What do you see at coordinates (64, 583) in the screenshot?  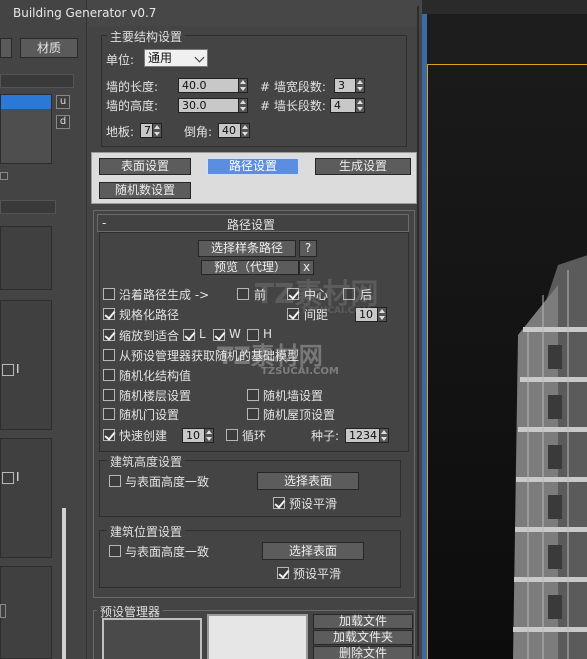 I see `left-scrollbar` at bounding box center [64, 583].